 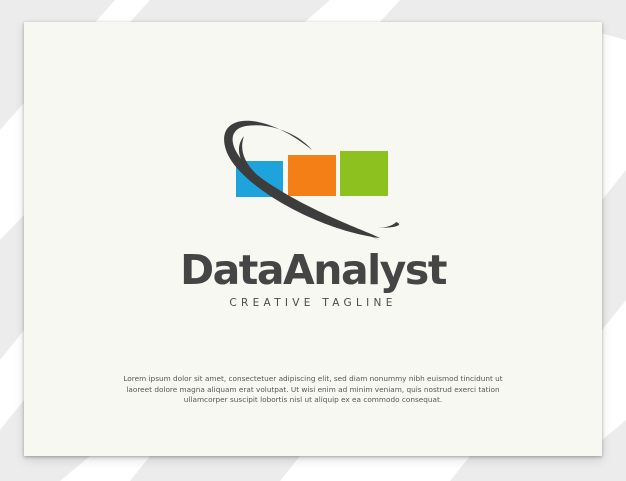 What do you see at coordinates (12, 287) in the screenshot?
I see `stripe-left-mid` at bounding box center [12, 287].